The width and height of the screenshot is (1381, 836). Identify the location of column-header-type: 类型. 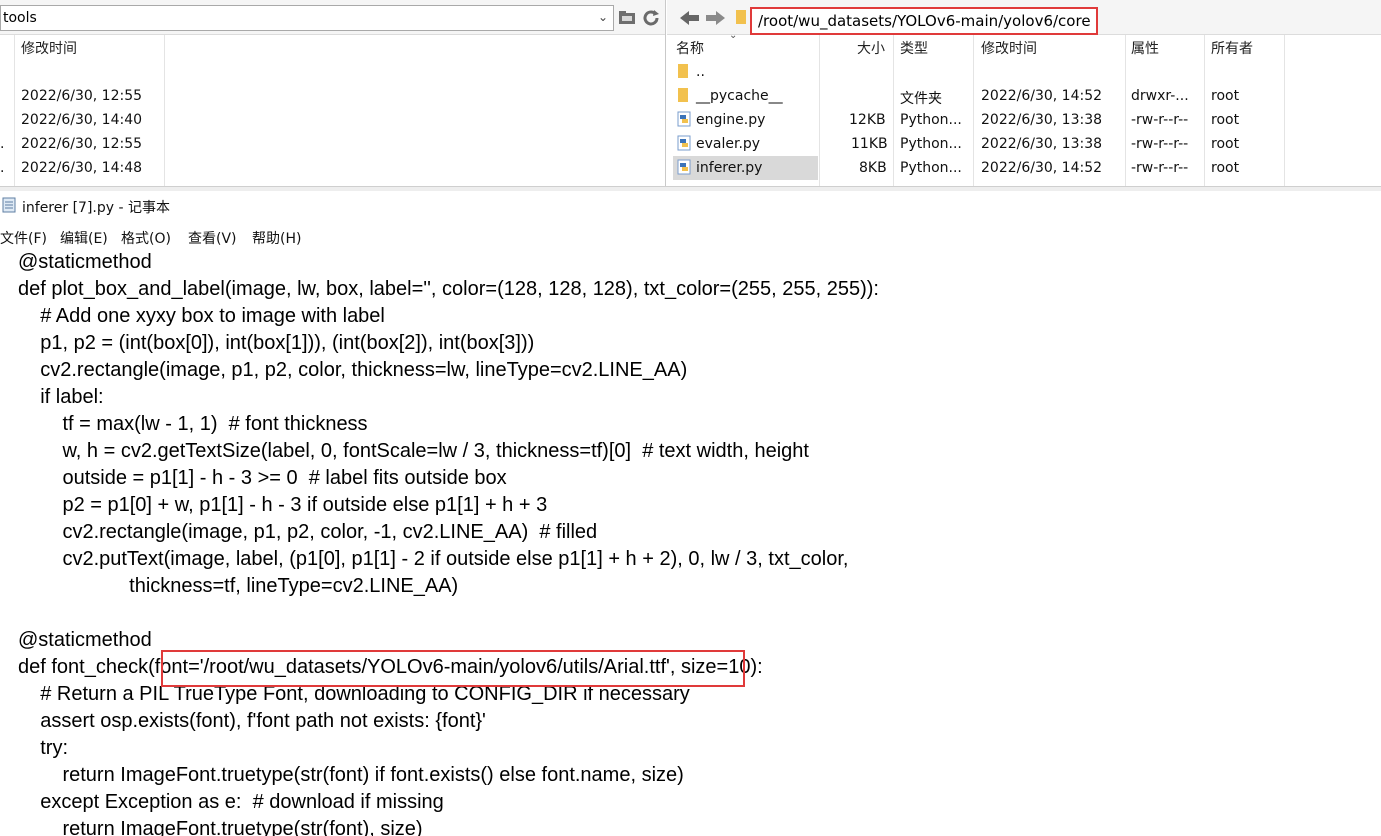
(914, 48).